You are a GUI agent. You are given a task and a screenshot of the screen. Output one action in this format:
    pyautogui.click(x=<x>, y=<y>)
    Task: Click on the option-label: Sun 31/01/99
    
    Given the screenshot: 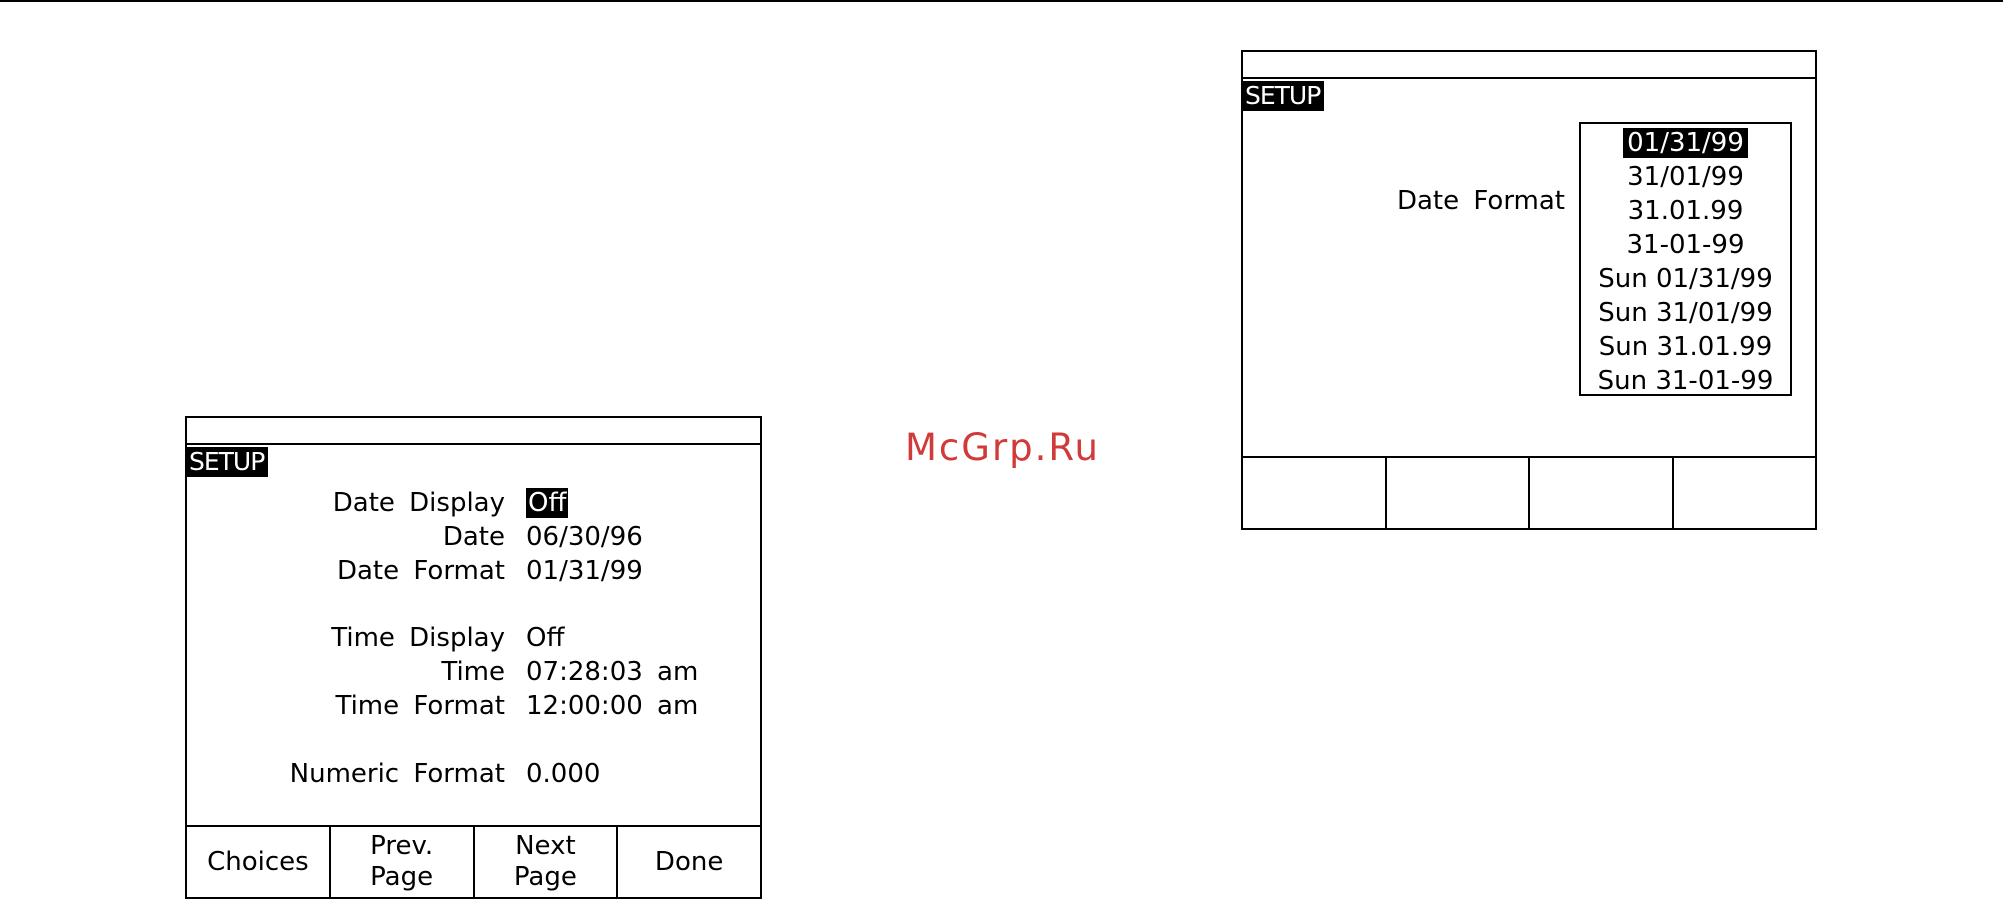 What is the action you would take?
    pyautogui.click(x=1685, y=313)
    